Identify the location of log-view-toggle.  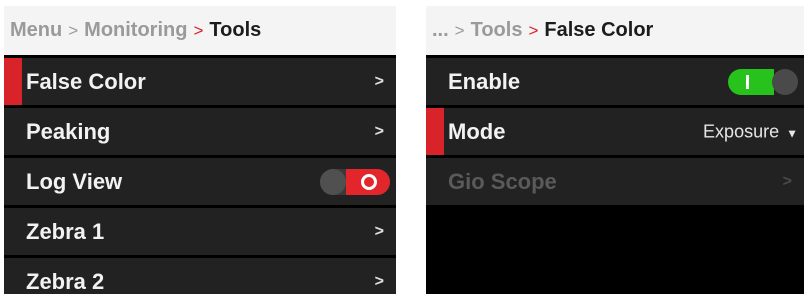
(355, 181).